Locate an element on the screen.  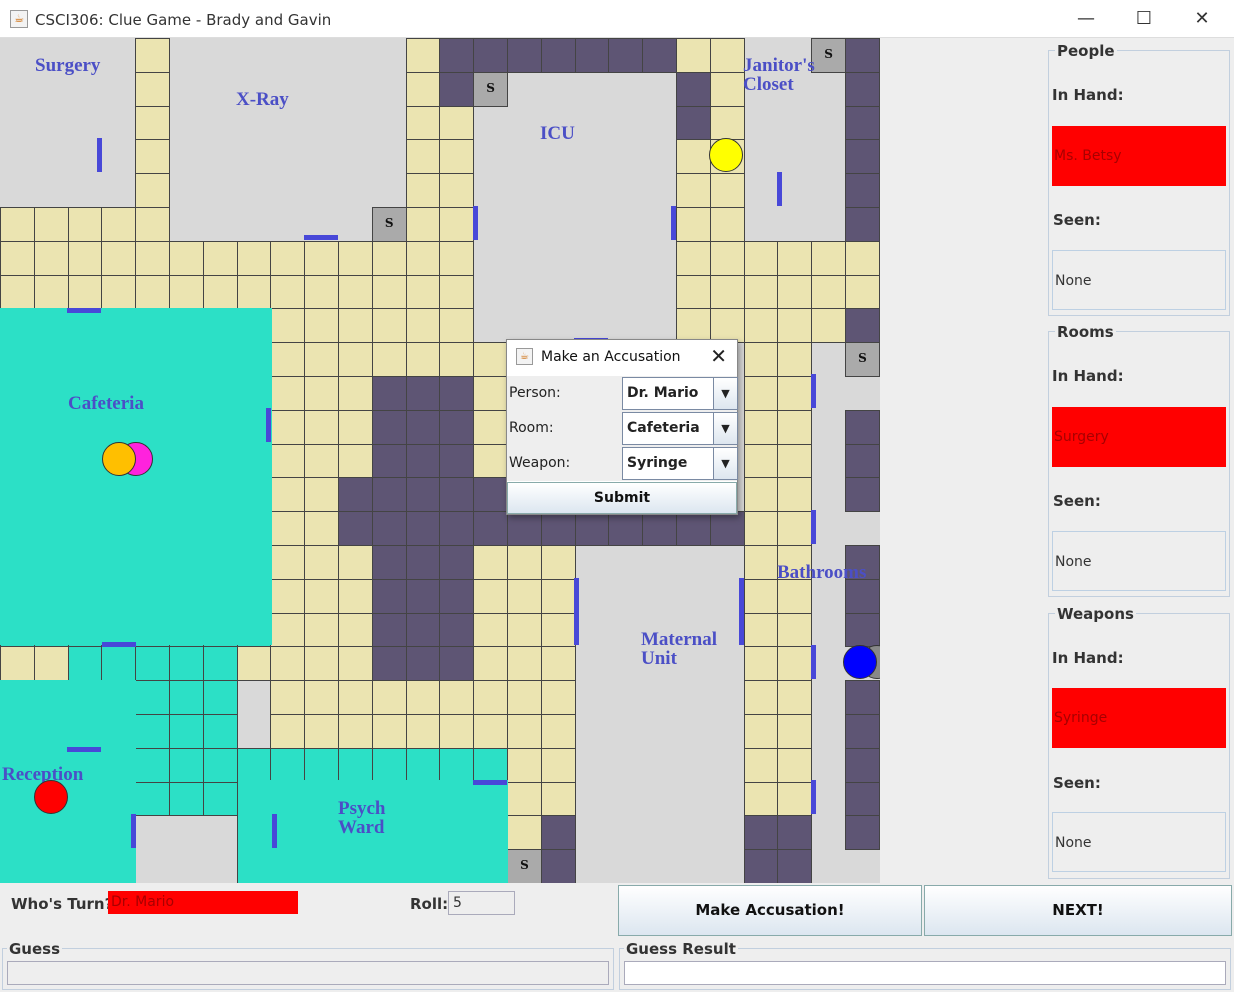
close-button: ✕ is located at coordinates (1202, 19).